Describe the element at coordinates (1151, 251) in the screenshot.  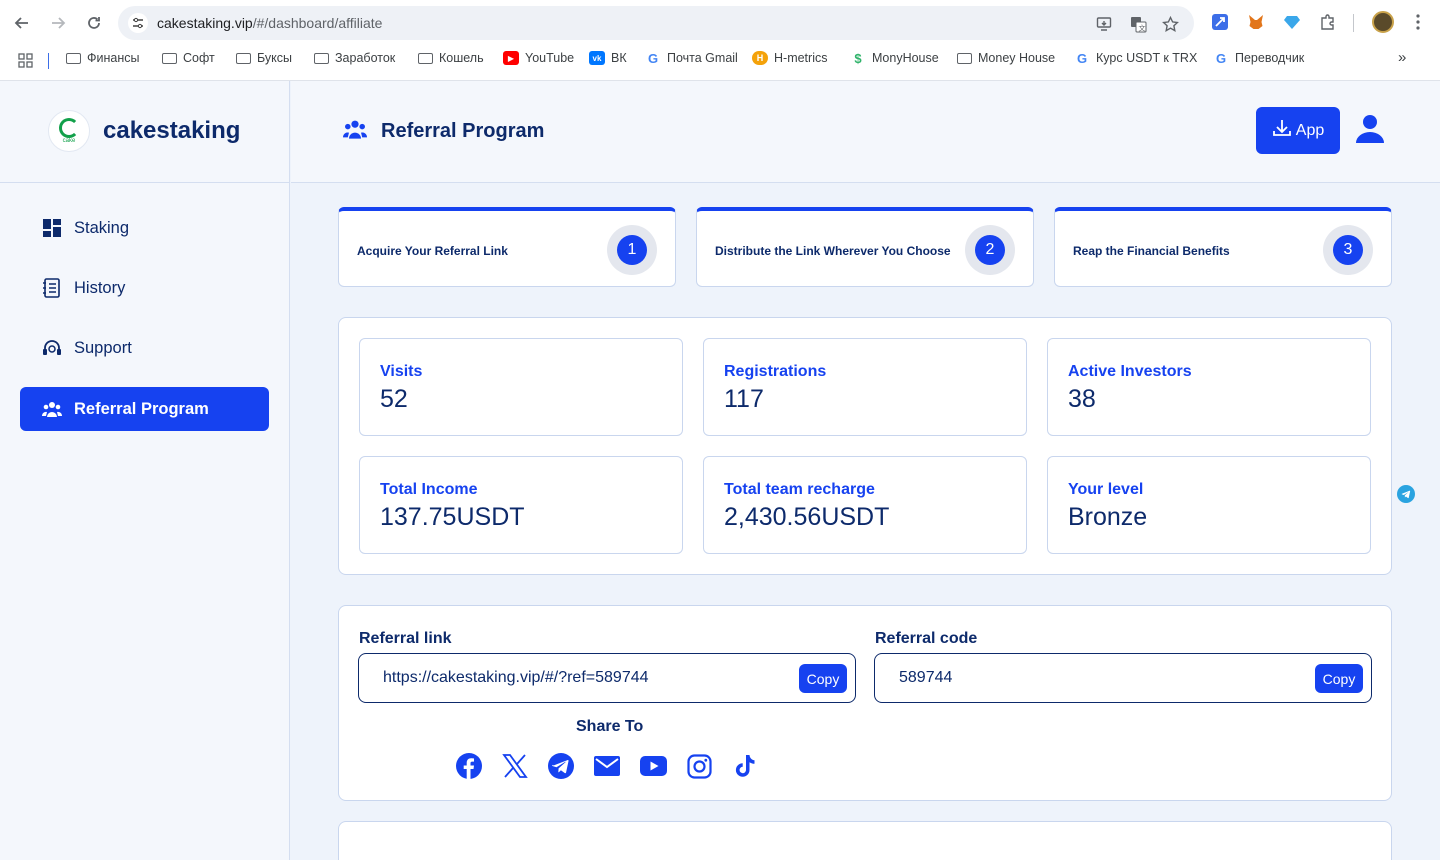
I see `step-text: Reap the Financial Benefits` at that location.